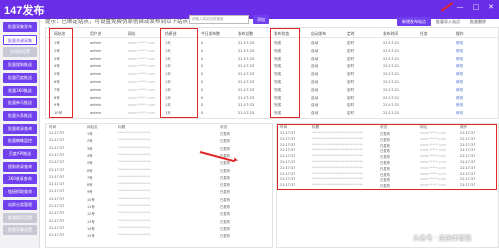 This screenshot has height=248, width=499. Describe the element at coordinates (20, 39) in the screenshot. I see `sidebar-item: 批量关键采集` at that location.